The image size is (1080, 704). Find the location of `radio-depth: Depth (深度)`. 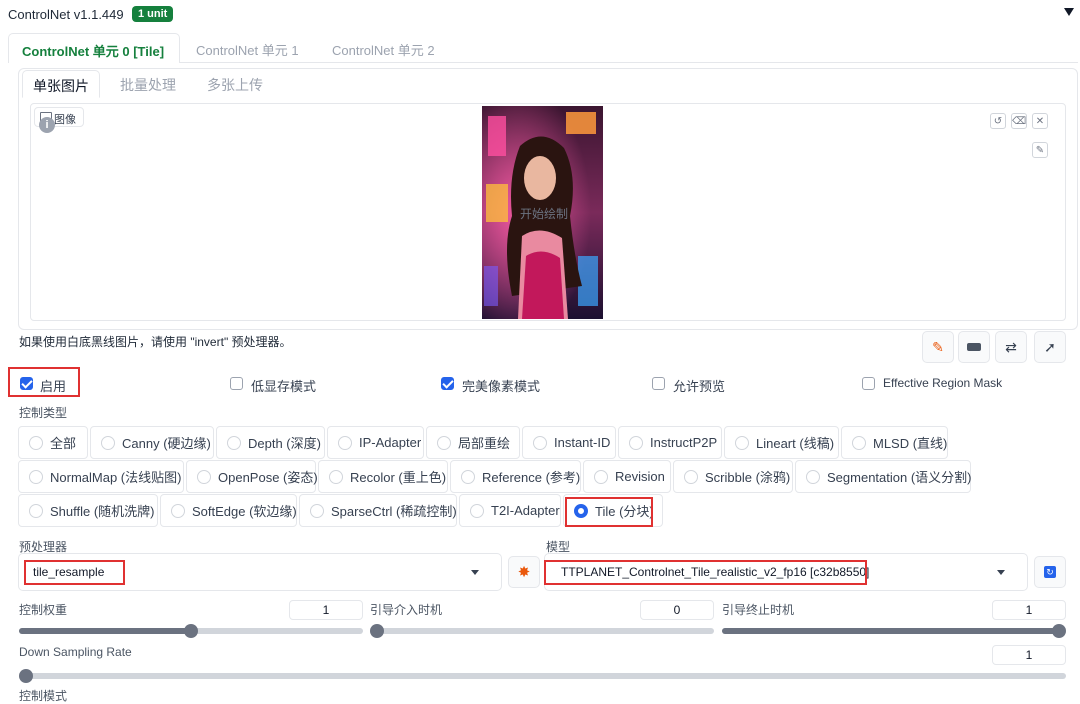

radio-depth: Depth (深度) is located at coordinates (270, 442).